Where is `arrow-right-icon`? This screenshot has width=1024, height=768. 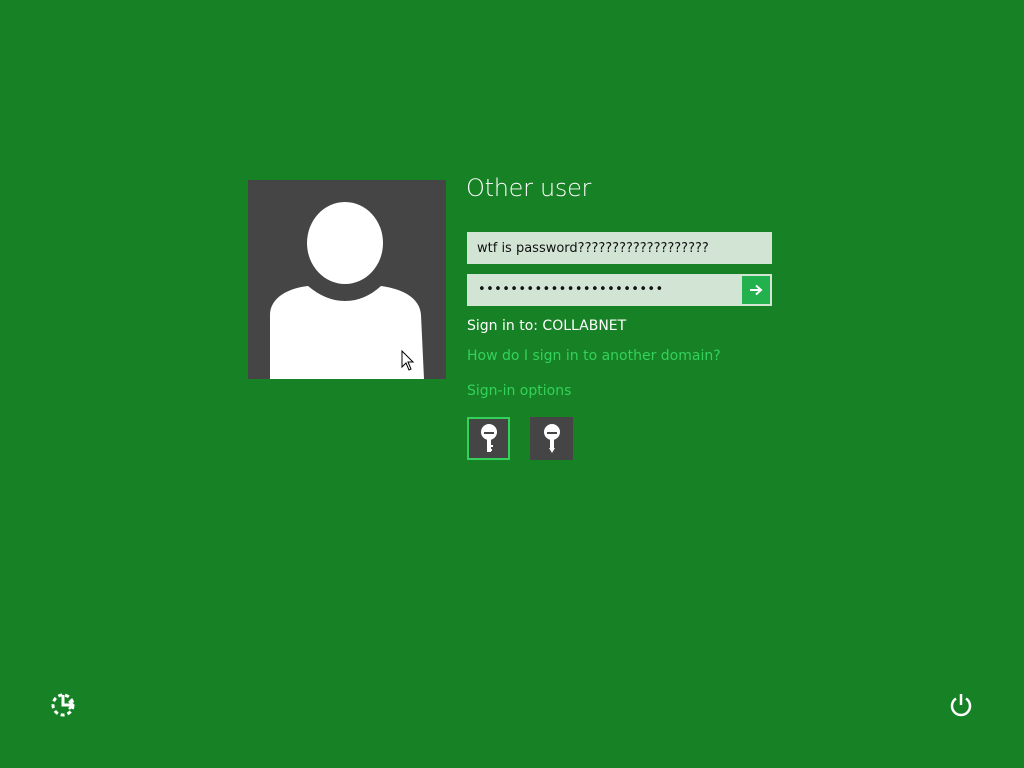 arrow-right-icon is located at coordinates (756, 290).